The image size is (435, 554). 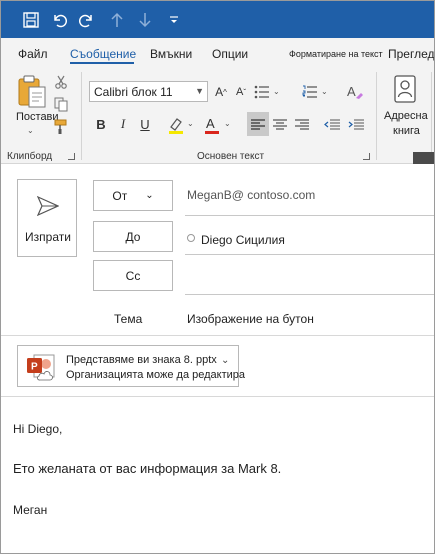 What do you see at coordinates (141, 360) in the screenshot?
I see `attachment-name: Представяме ви знака 8. pptx` at bounding box center [141, 360].